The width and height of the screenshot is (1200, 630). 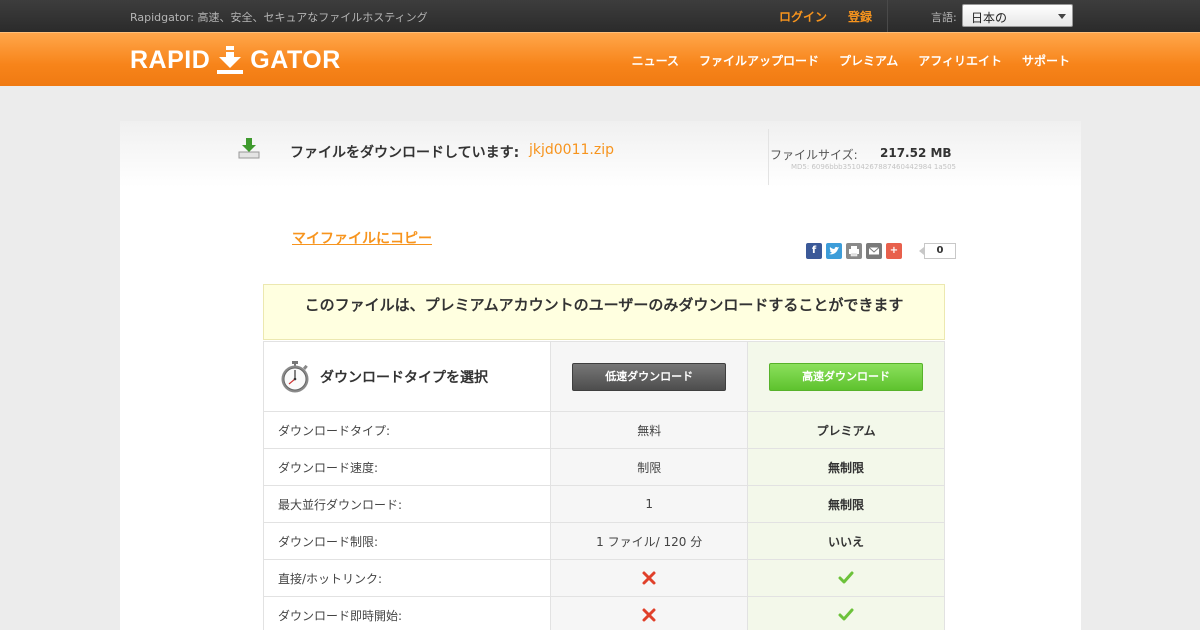 I want to click on slow-download-button: 低速ダウンロード, so click(x=649, y=376).